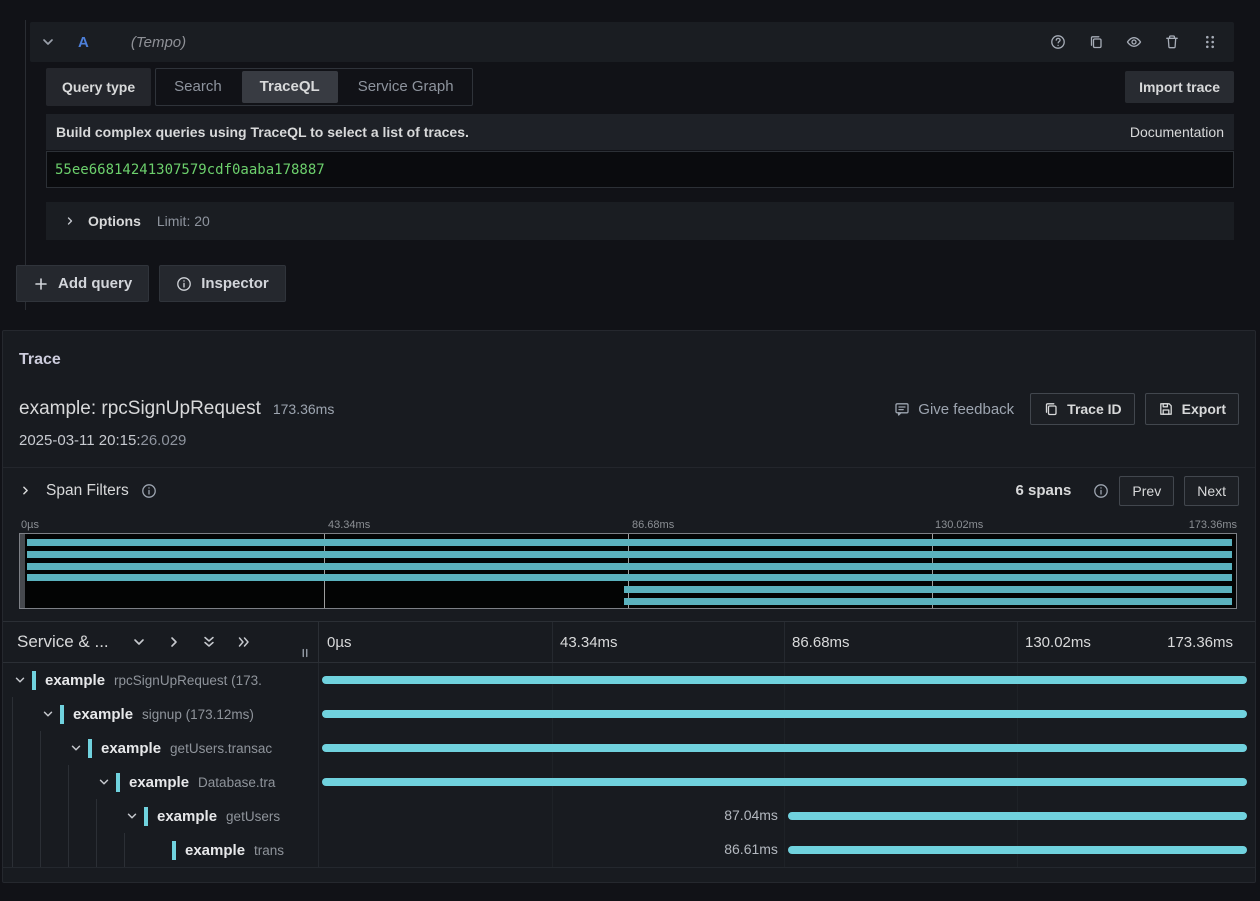 The image size is (1260, 901). What do you see at coordinates (1177, 132) in the screenshot?
I see `documentation-link: Documentation` at bounding box center [1177, 132].